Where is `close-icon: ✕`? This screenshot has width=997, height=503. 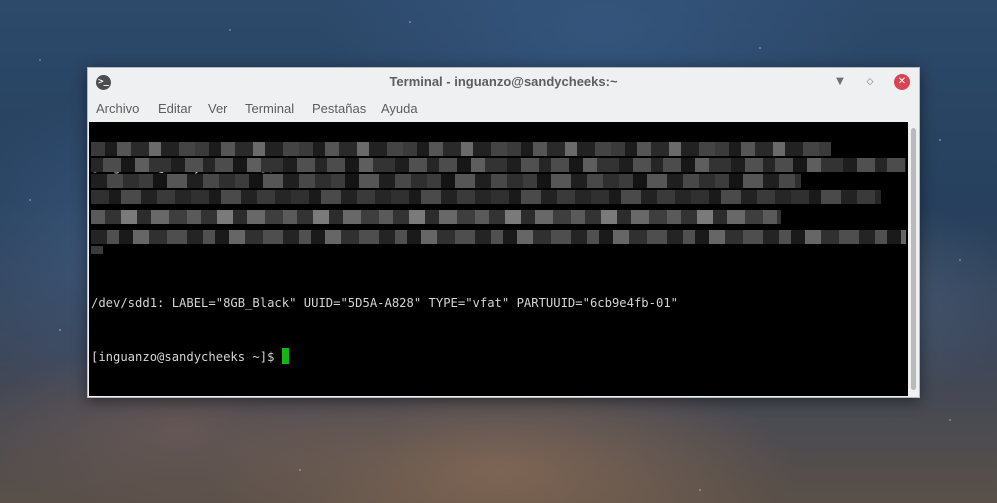
close-icon: ✕ is located at coordinates (902, 82).